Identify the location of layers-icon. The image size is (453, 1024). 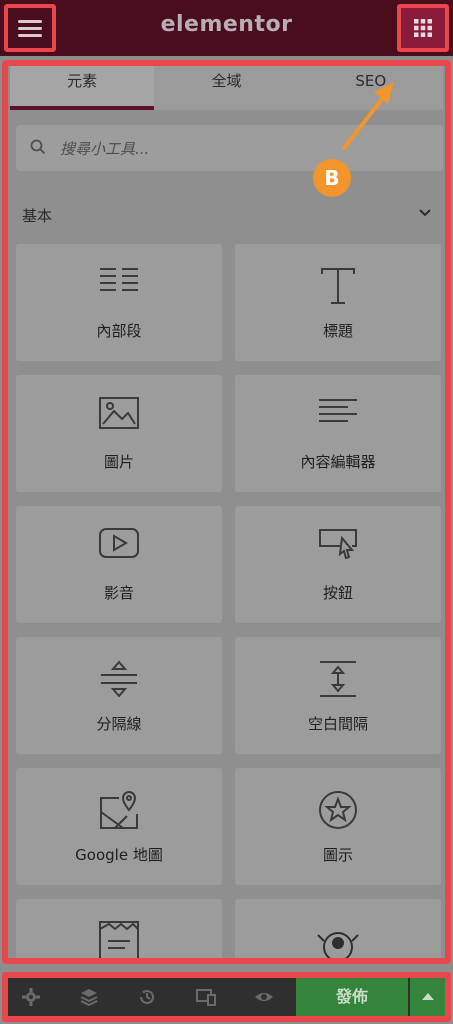
(89, 997).